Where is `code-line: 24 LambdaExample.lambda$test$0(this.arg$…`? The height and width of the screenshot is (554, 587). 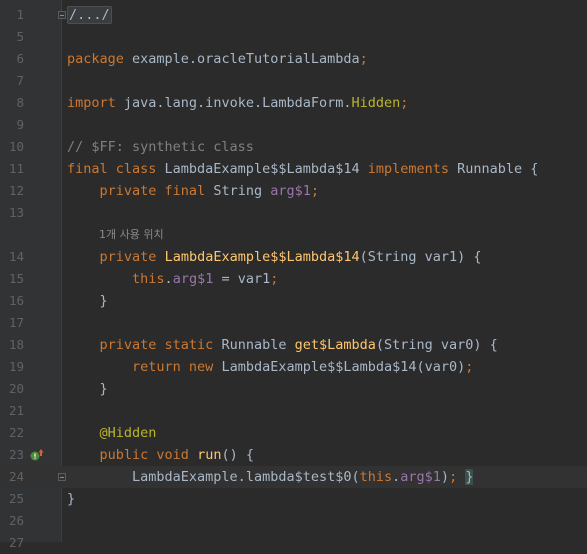 code-line: 24 LambdaExample.lambda$test$0(this.arg$… is located at coordinates (293, 477).